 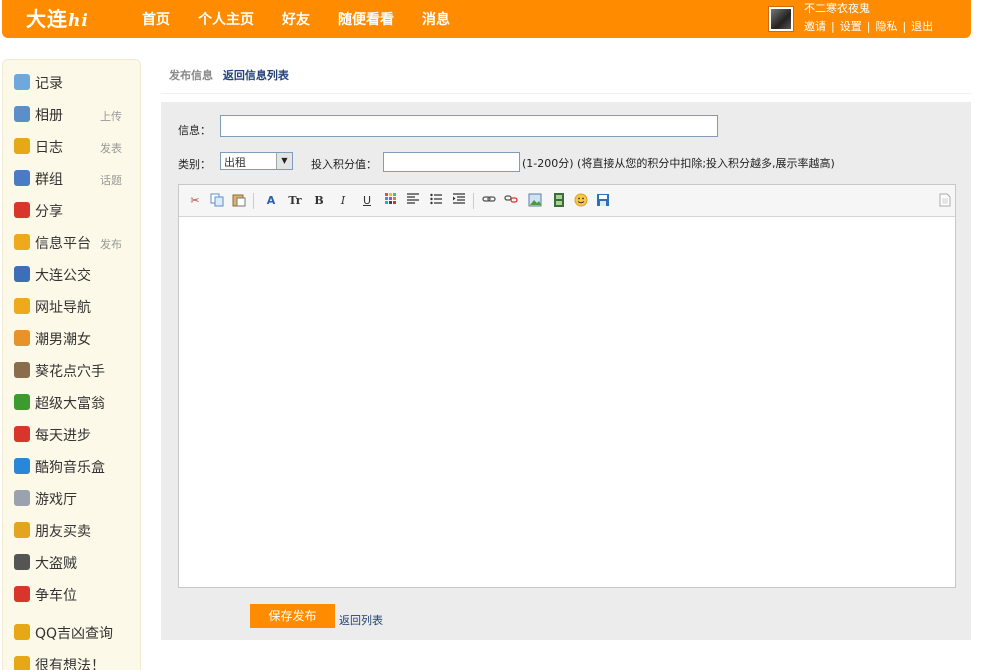 What do you see at coordinates (367, 201) in the screenshot?
I see `underline-icon: U` at bounding box center [367, 201].